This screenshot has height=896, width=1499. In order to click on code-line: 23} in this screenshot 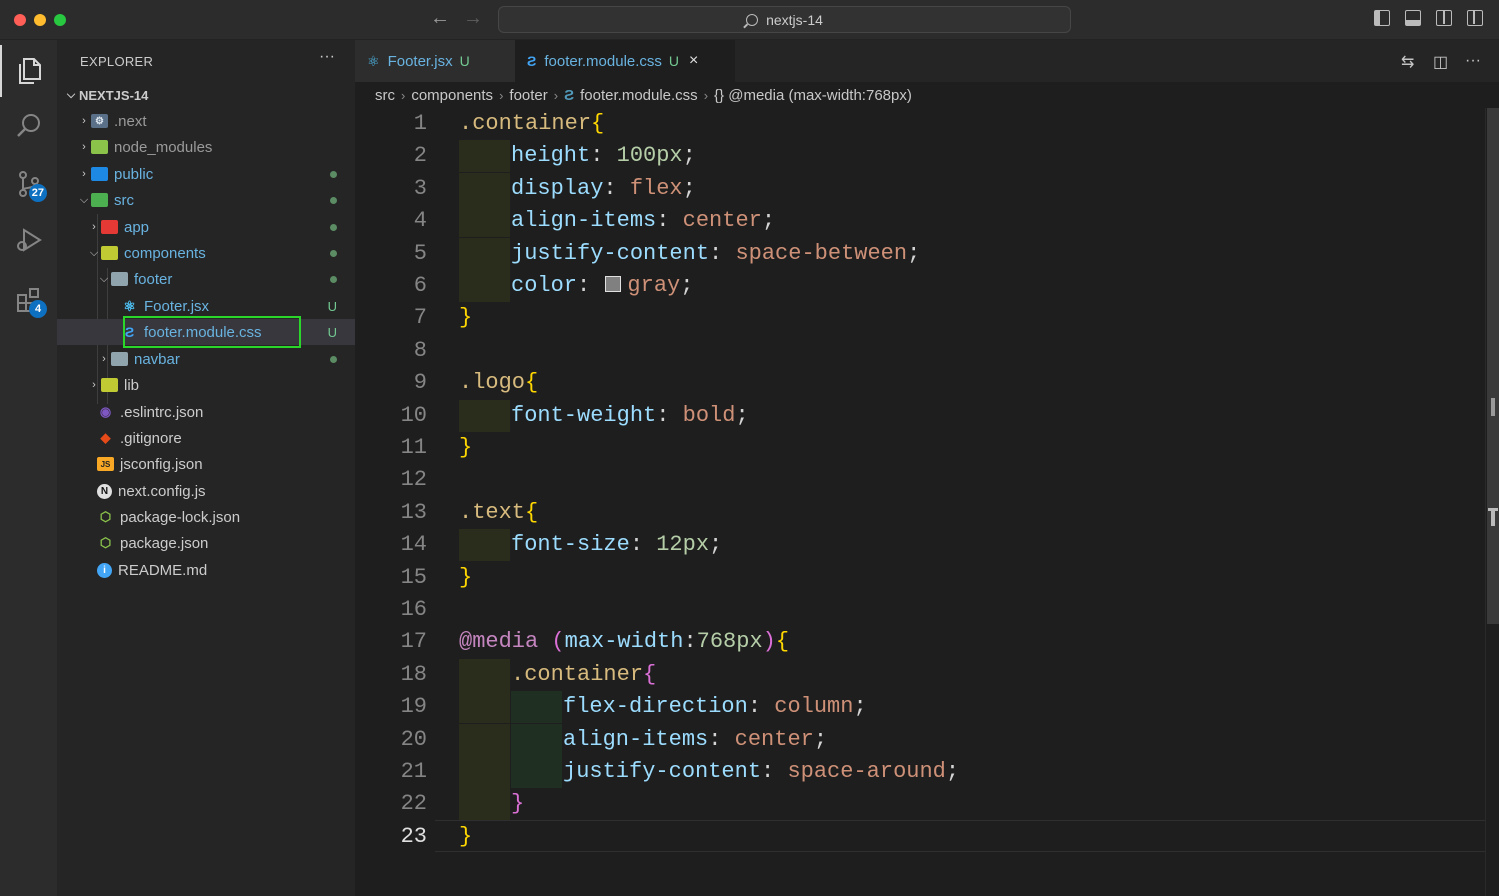, I will do `click(920, 837)`.